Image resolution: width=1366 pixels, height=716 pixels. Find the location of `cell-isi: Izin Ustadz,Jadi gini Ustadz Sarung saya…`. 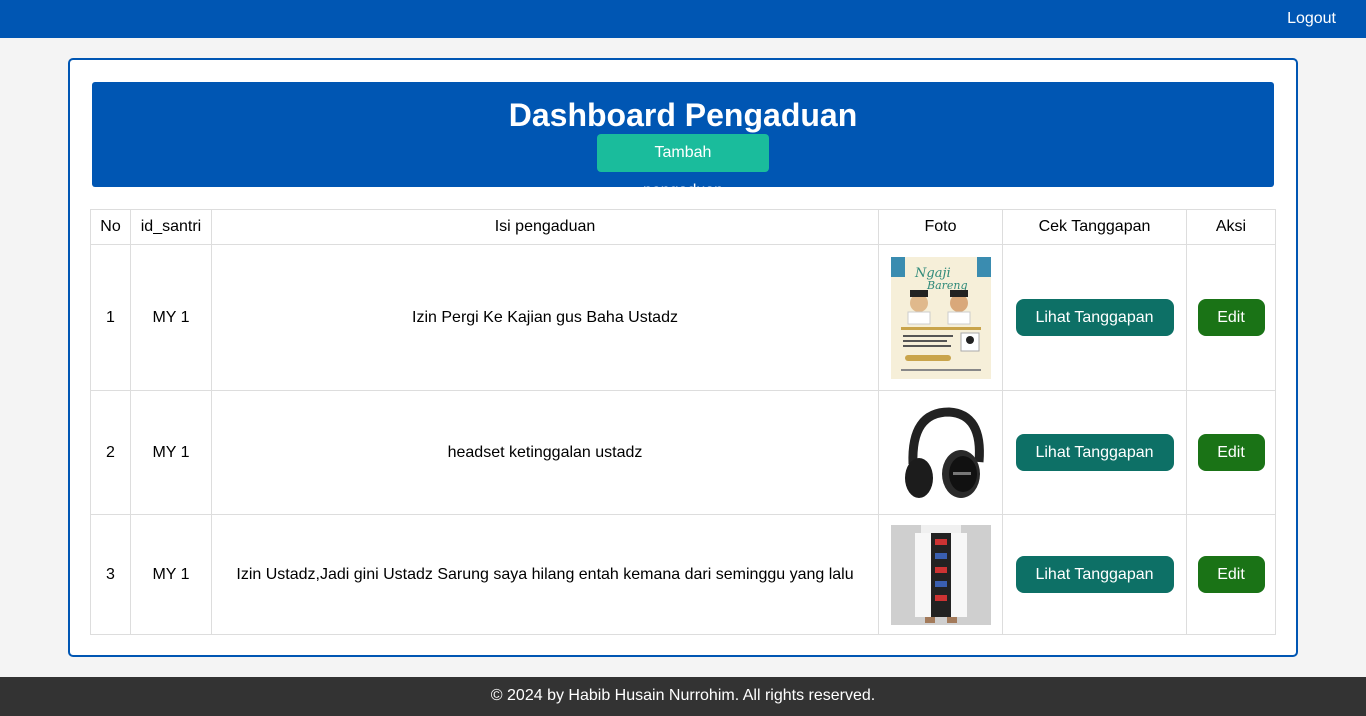

cell-isi: Izin Ustadz,Jadi gini Ustadz Sarung saya… is located at coordinates (545, 574).